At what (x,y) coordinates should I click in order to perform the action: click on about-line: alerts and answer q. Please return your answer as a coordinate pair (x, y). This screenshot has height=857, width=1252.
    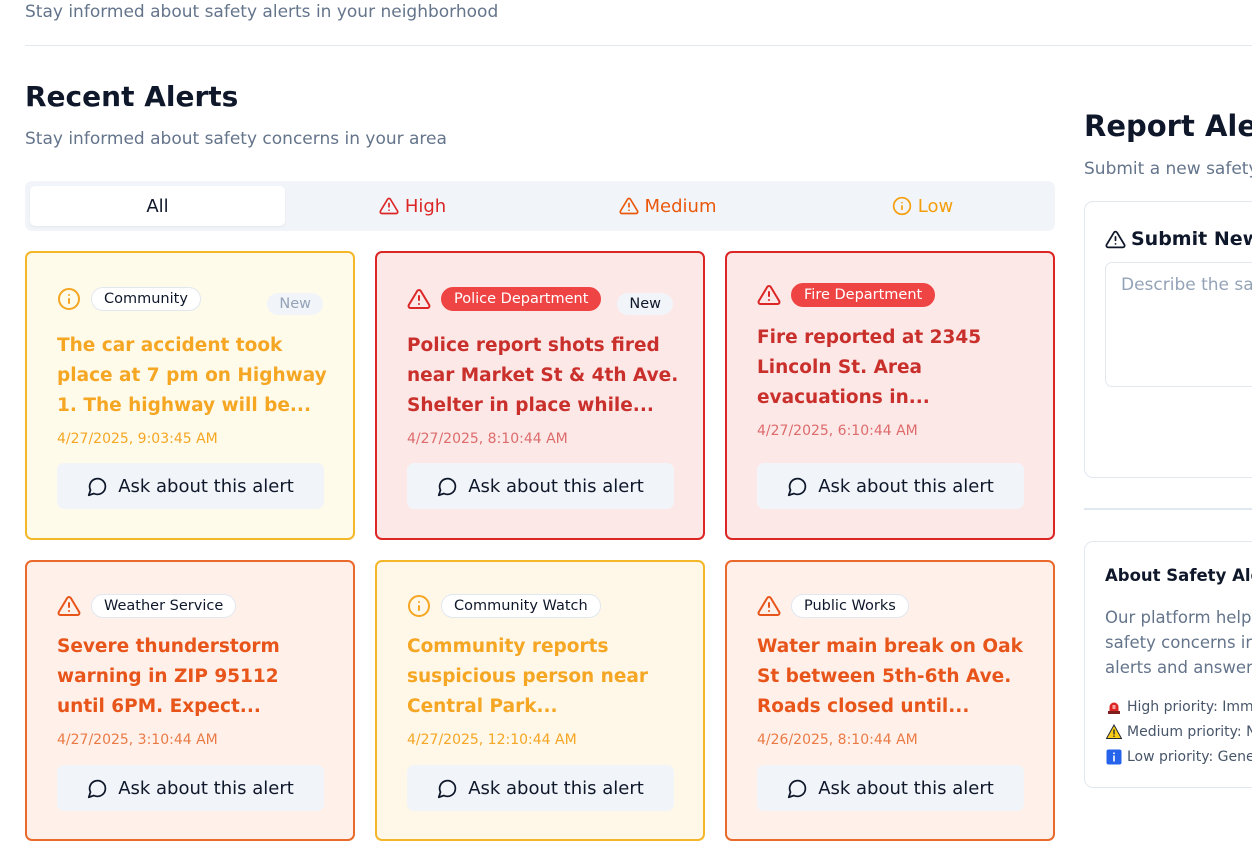
    Looking at the image, I should click on (1178, 667).